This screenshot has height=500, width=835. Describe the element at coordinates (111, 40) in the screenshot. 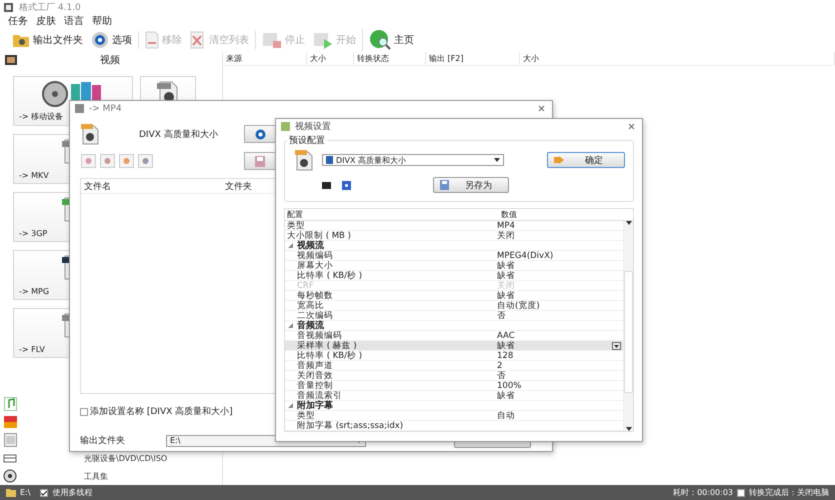

I see `toolbar-button: 选项` at that location.